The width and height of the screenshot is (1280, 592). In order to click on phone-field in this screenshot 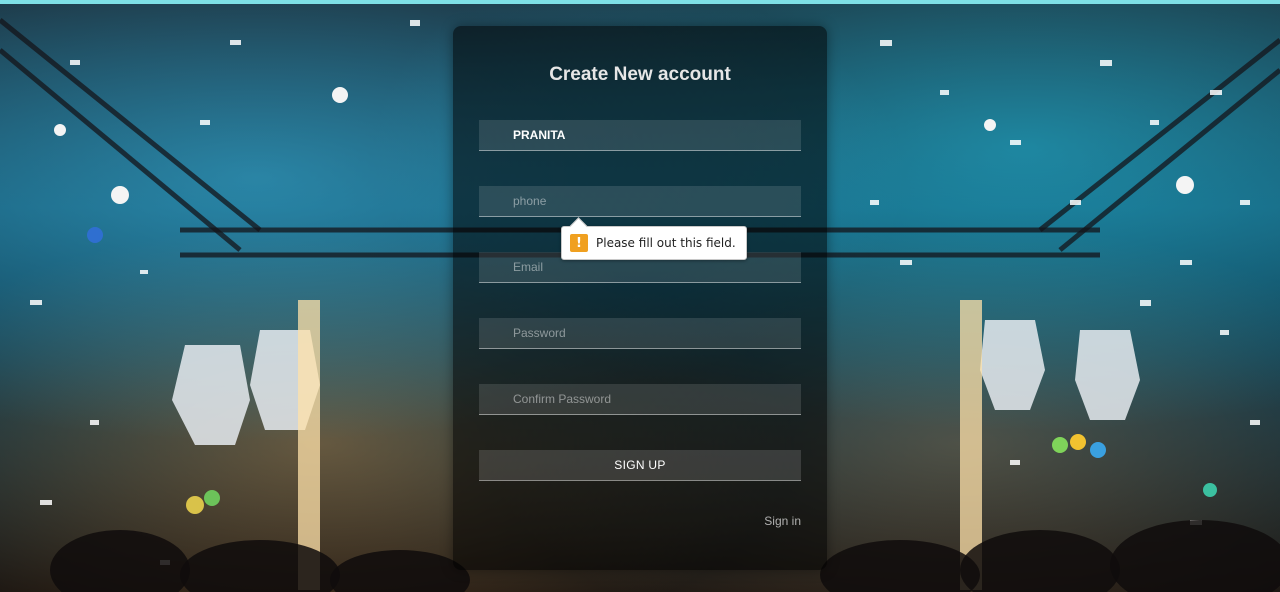, I will do `click(640, 201)`.